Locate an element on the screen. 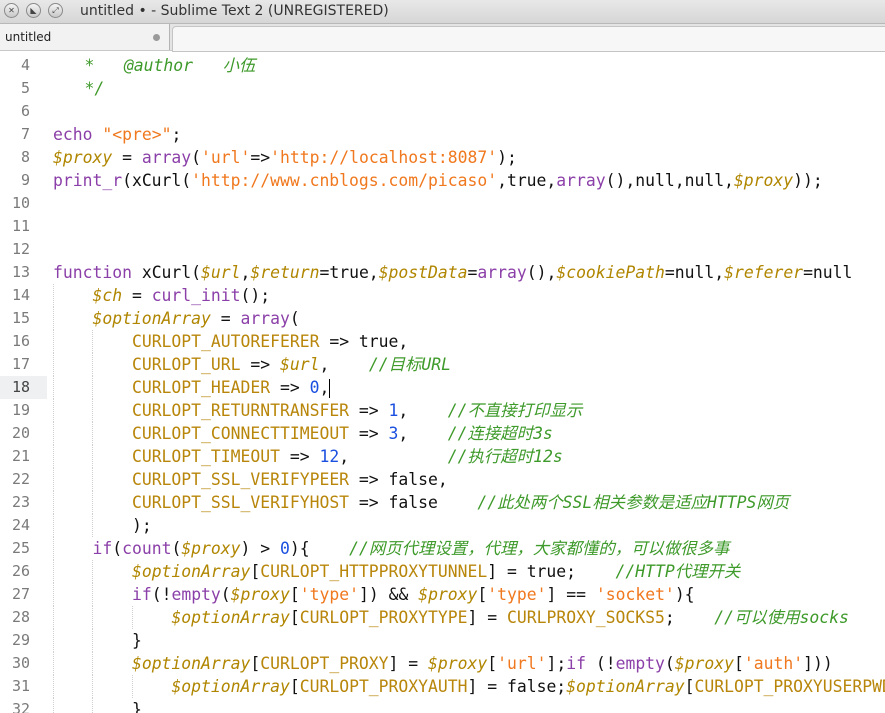  code-line: 32} is located at coordinates (442, 705).